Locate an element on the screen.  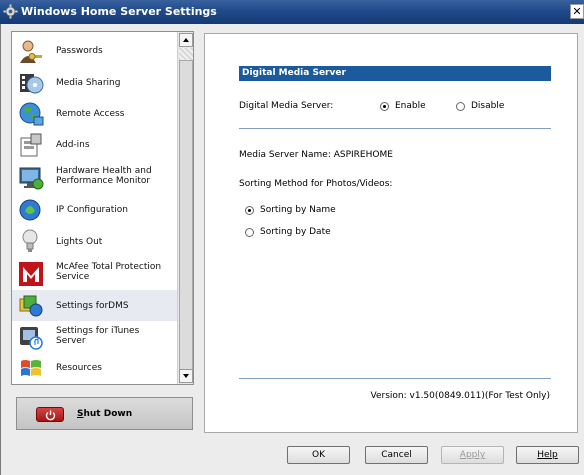
sidebar-item-resources: Resources is located at coordinates (95, 368).